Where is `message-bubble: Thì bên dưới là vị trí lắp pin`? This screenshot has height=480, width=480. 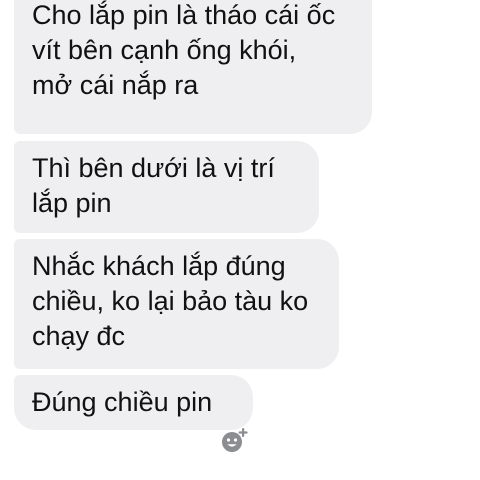
message-bubble: Thì bên dưới là vị trí lắp pin is located at coordinates (166, 187).